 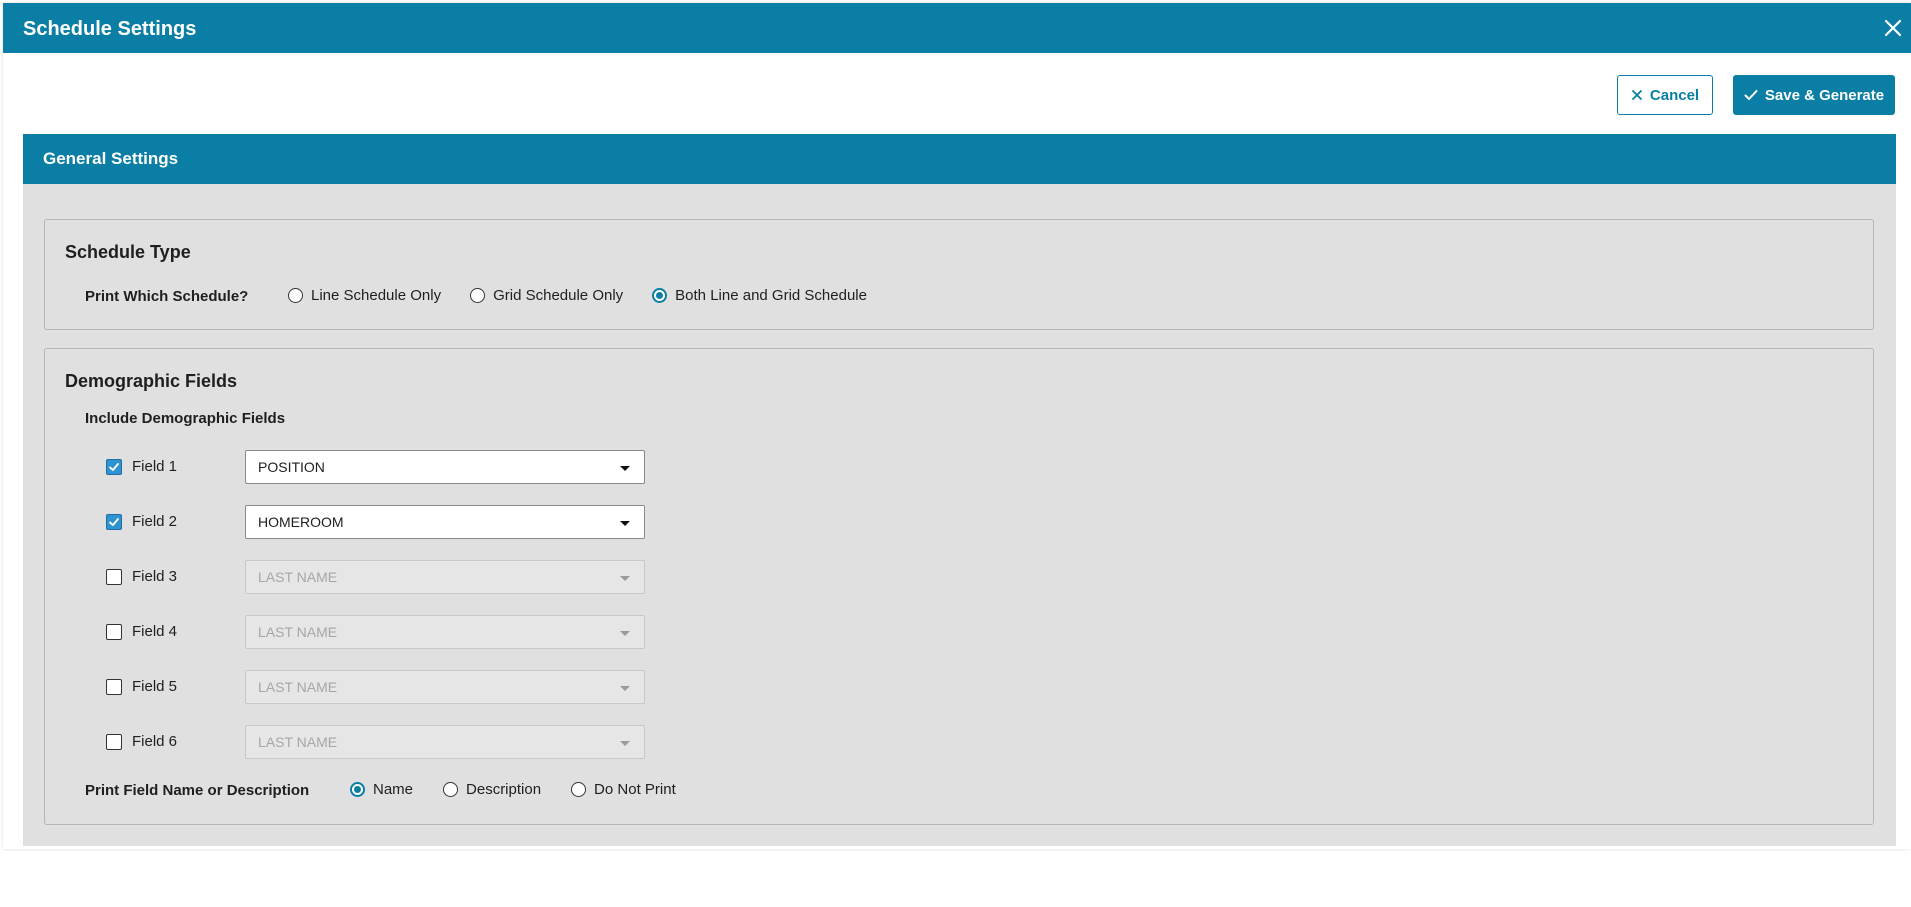 I want to click on dialog-title: Schedule Settings, so click(x=110, y=29).